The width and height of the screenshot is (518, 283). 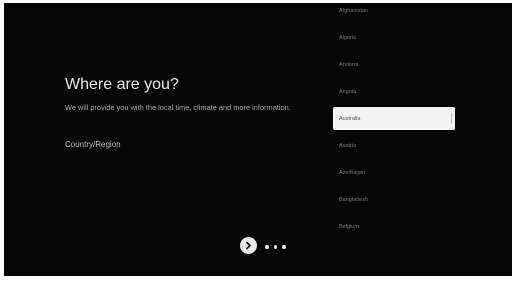 What do you see at coordinates (352, 173) in the screenshot?
I see `country-item: Azerbaijan` at bounding box center [352, 173].